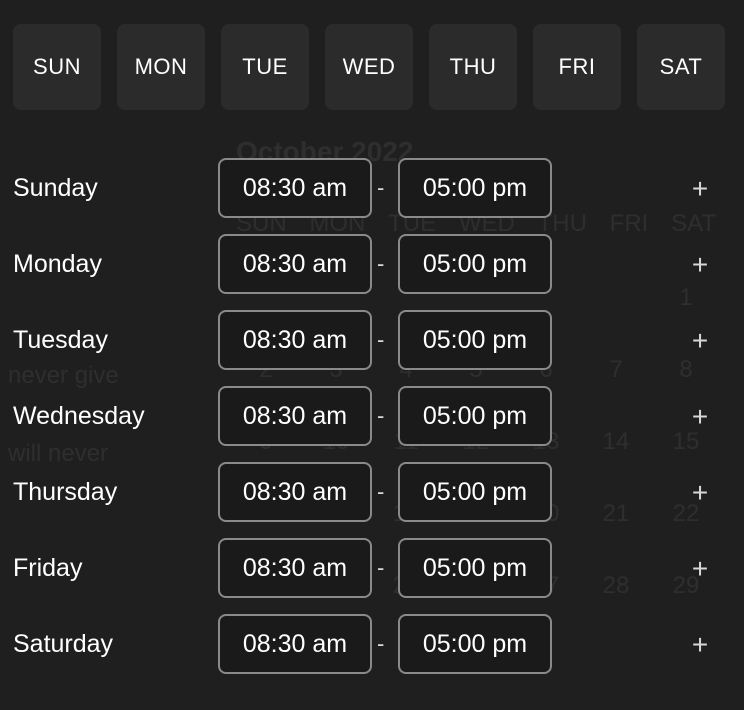 The height and width of the screenshot is (710, 744). I want to click on schedule-row-thursday: Thursday 08:30 am - 05:00 pm +, so click(372, 492).